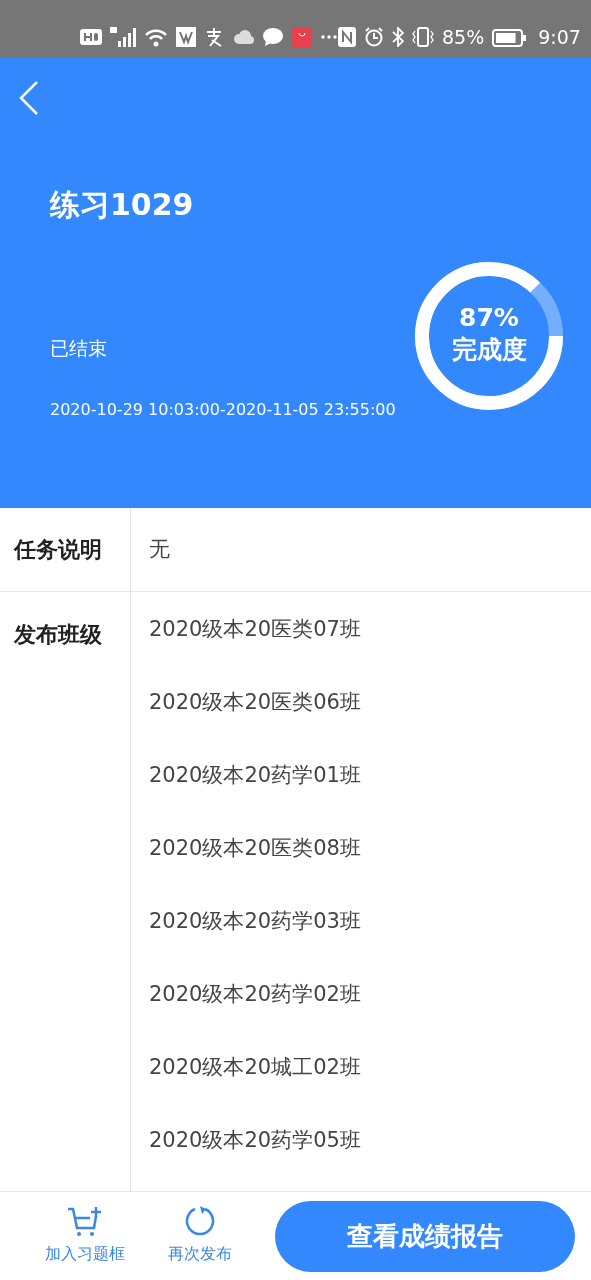 The height and width of the screenshot is (1280, 591). I want to click on document-app-icon, so click(186, 37).